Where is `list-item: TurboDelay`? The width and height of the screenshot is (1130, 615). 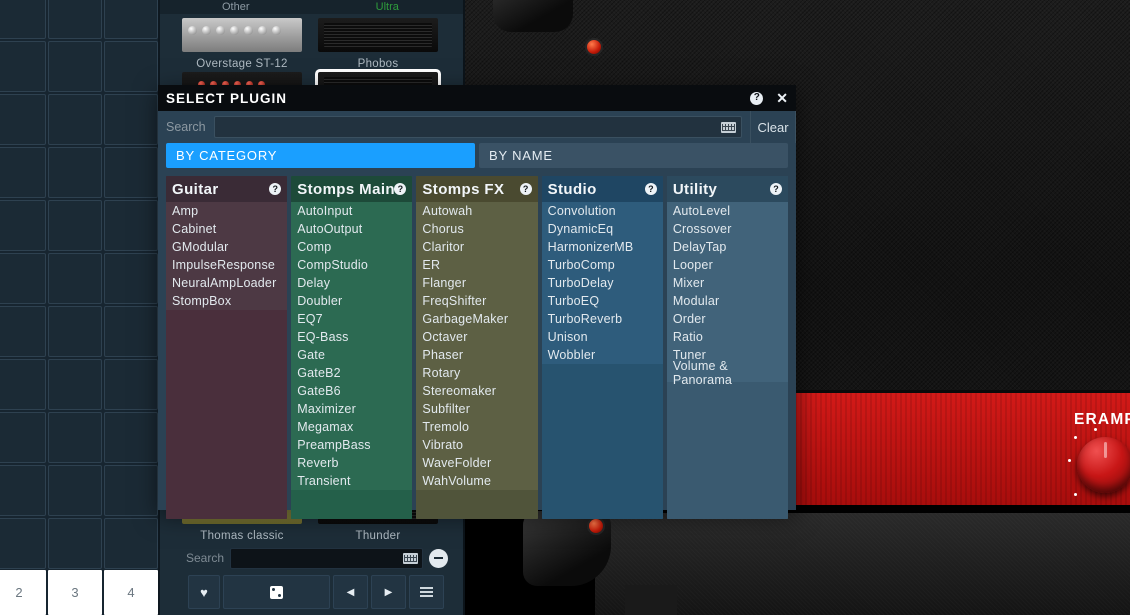
list-item: TurboDelay is located at coordinates (602, 283).